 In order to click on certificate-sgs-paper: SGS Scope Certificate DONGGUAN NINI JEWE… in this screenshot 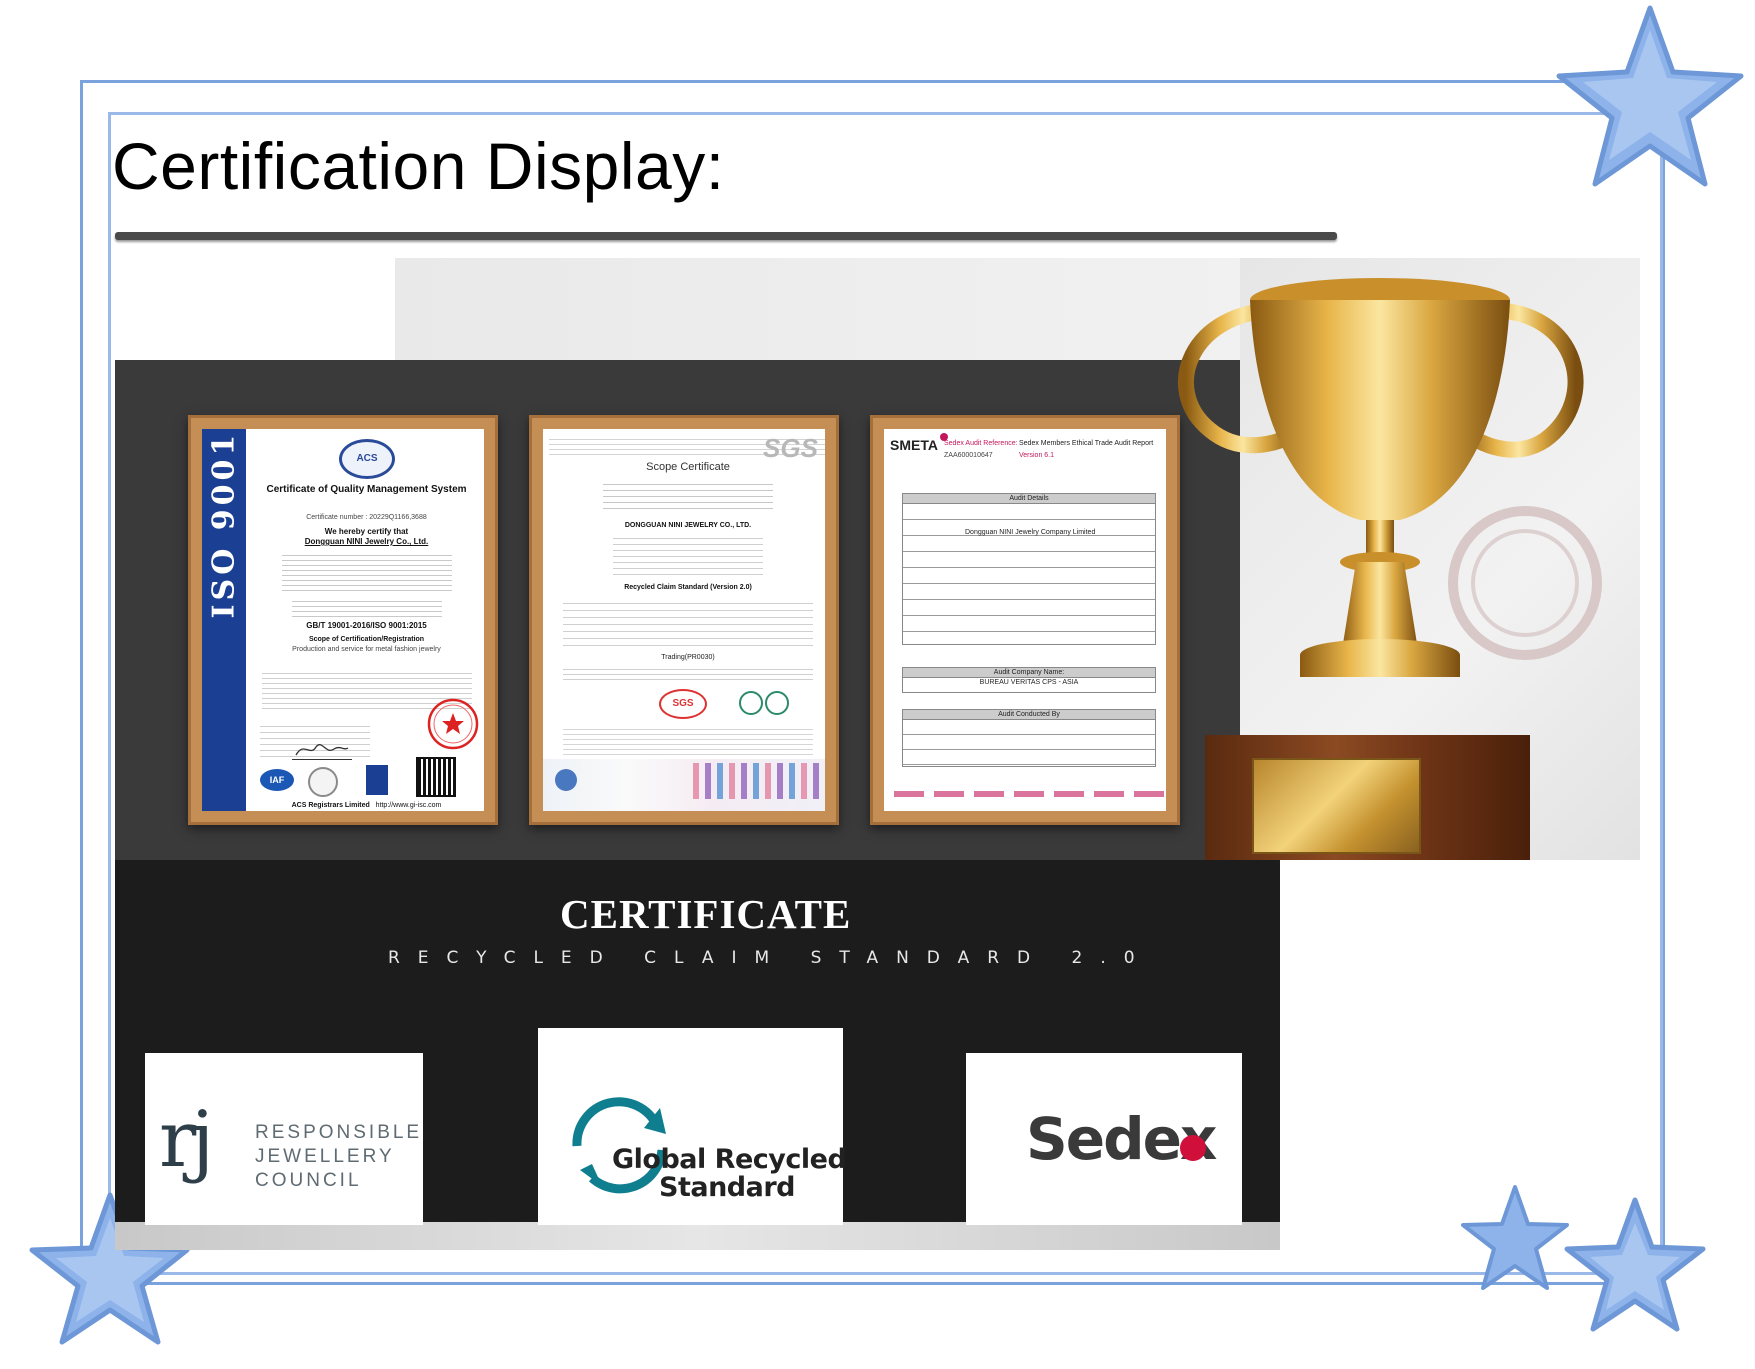, I will do `click(684, 620)`.